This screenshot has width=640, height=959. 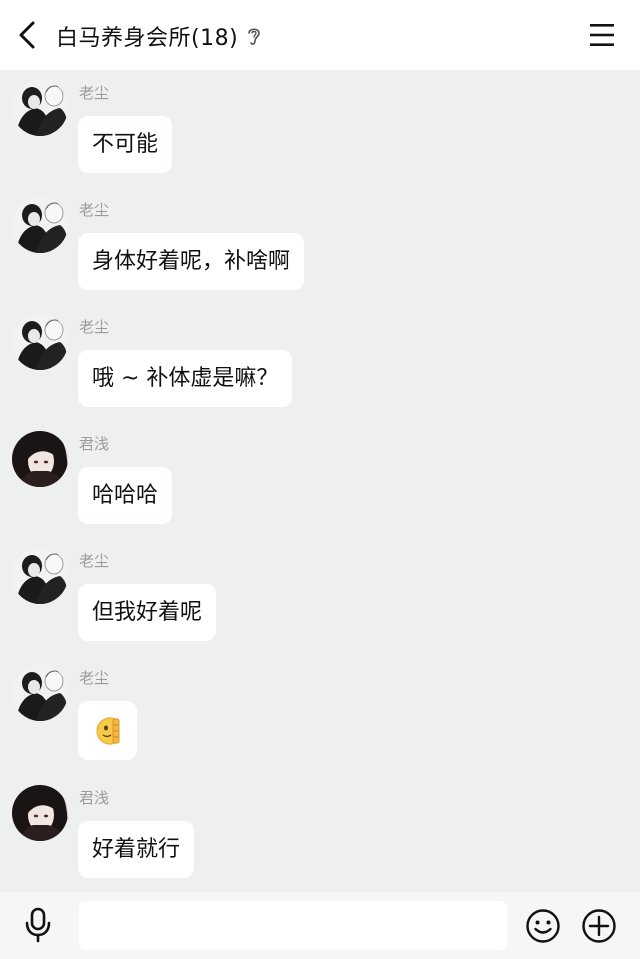 What do you see at coordinates (125, 144) in the screenshot?
I see `message-bubble: 不可能` at bounding box center [125, 144].